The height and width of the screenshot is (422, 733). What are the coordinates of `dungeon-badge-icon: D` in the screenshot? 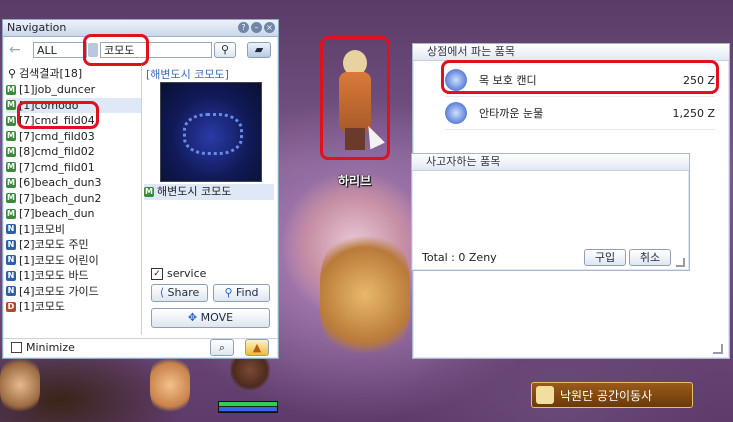 It's located at (11, 306).